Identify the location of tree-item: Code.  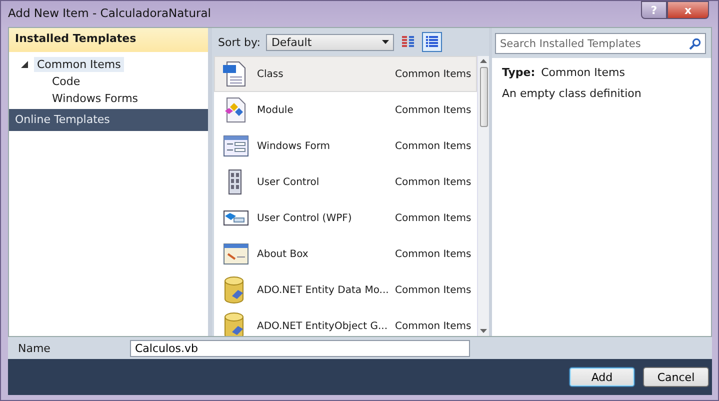
(66, 81).